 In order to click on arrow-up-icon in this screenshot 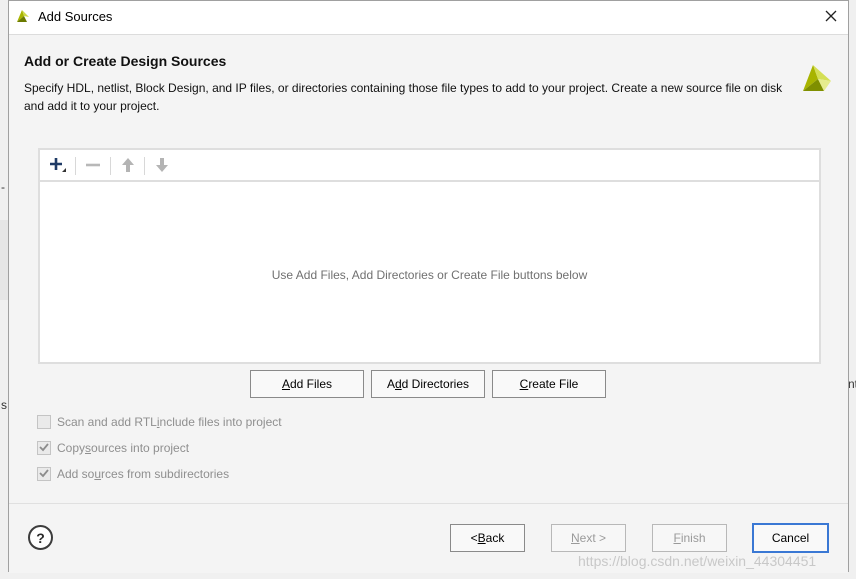, I will do `click(128, 166)`.